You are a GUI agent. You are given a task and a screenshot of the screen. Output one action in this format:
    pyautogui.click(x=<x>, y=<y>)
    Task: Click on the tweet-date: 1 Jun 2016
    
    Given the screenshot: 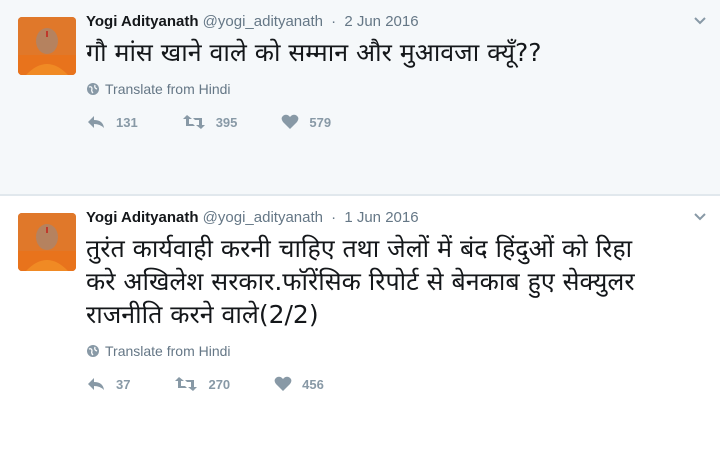 What is the action you would take?
    pyautogui.click(x=381, y=217)
    